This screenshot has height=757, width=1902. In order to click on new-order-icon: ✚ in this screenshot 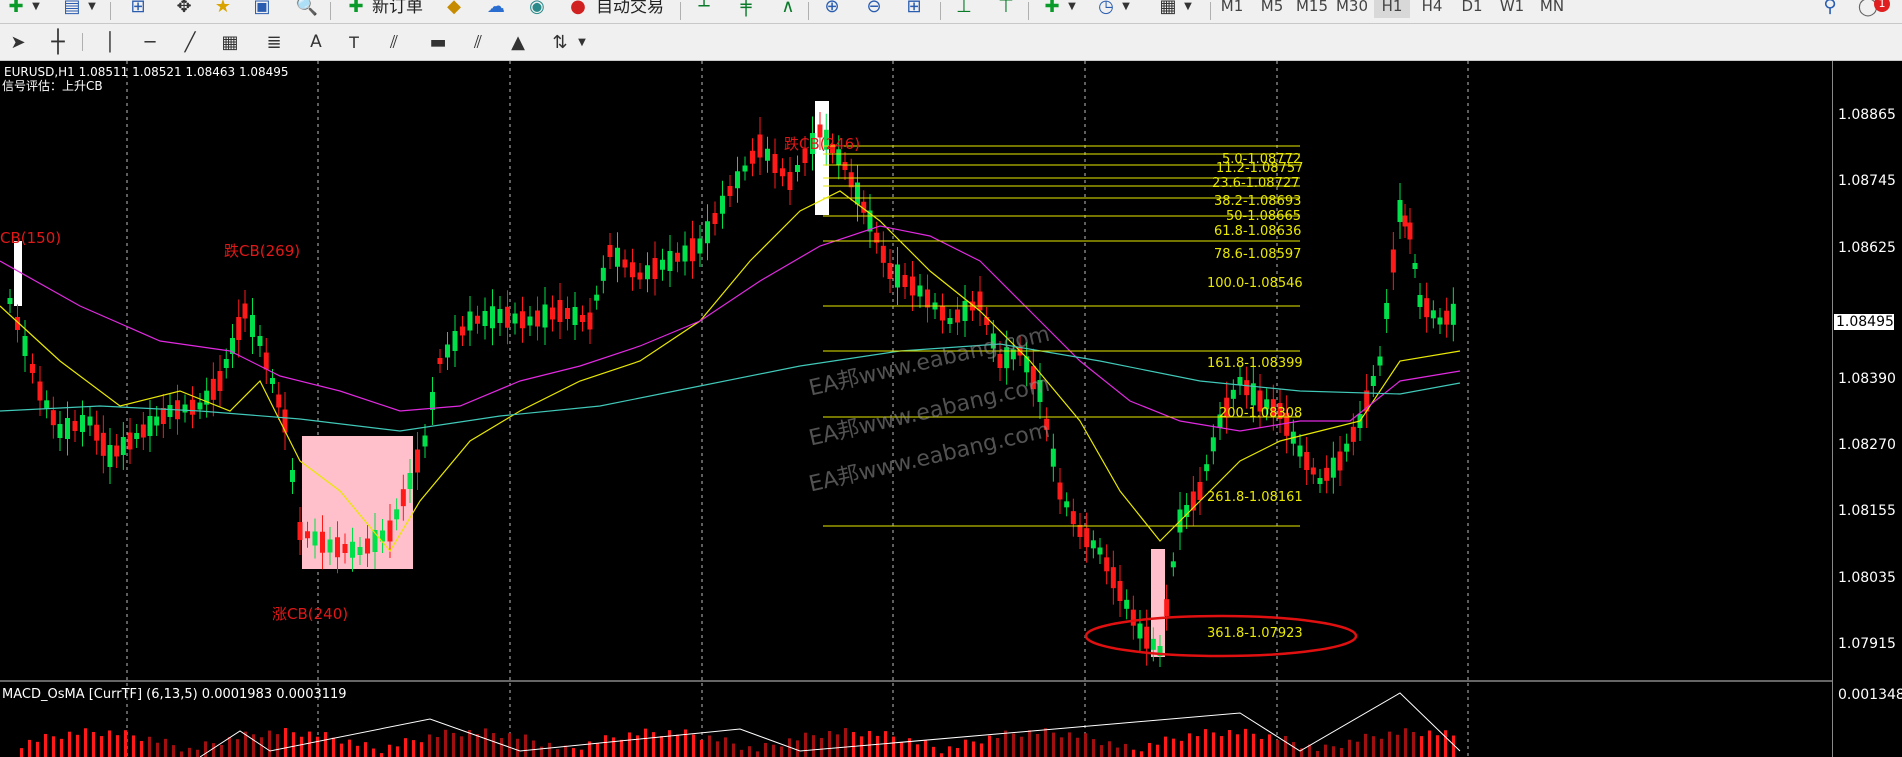, I will do `click(356, 8)`.